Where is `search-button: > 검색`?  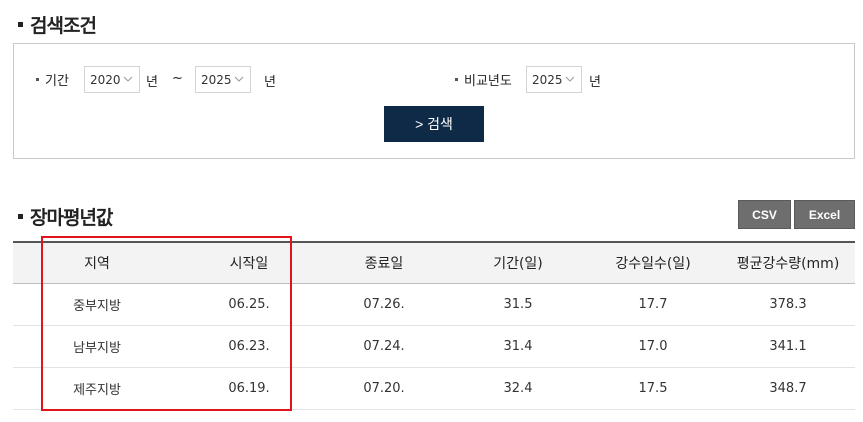
search-button: > 검색 is located at coordinates (434, 124).